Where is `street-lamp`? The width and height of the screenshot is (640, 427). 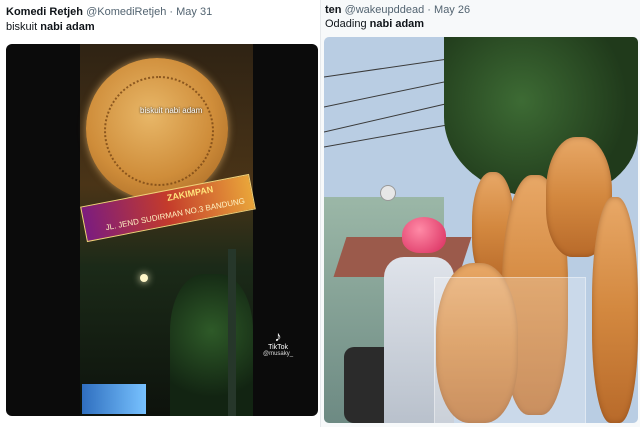
street-lamp is located at coordinates (144, 278).